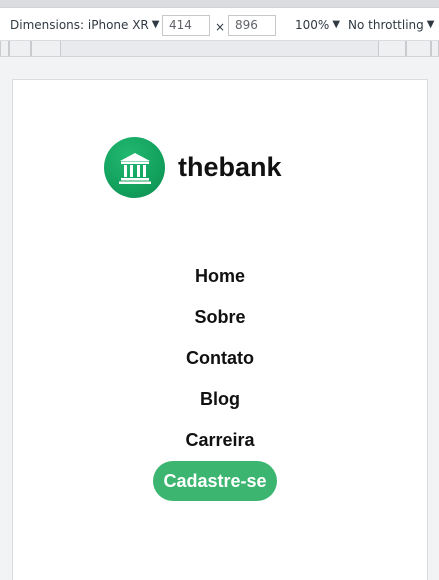 The height and width of the screenshot is (580, 439). I want to click on throttling-dropdown: No throttling ▼, so click(391, 24).